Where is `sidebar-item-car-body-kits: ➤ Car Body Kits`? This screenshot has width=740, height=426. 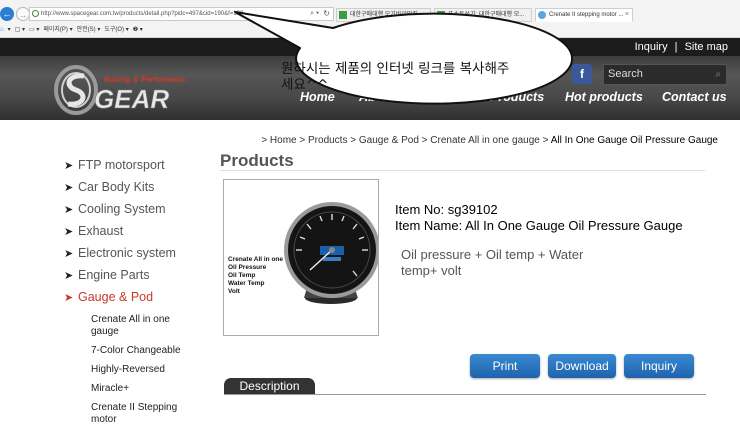
sidebar-item-car-body-kits: ➤ Car Body Kits is located at coordinates (109, 187).